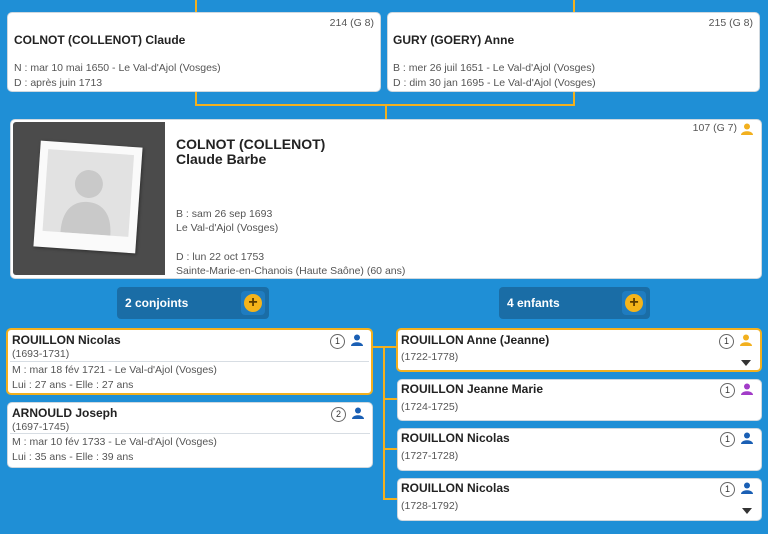 Image resolution: width=768 pixels, height=534 pixels. What do you see at coordinates (251, 144) in the screenshot?
I see `main-surname: COLNOT (COLLENOT)` at bounding box center [251, 144].